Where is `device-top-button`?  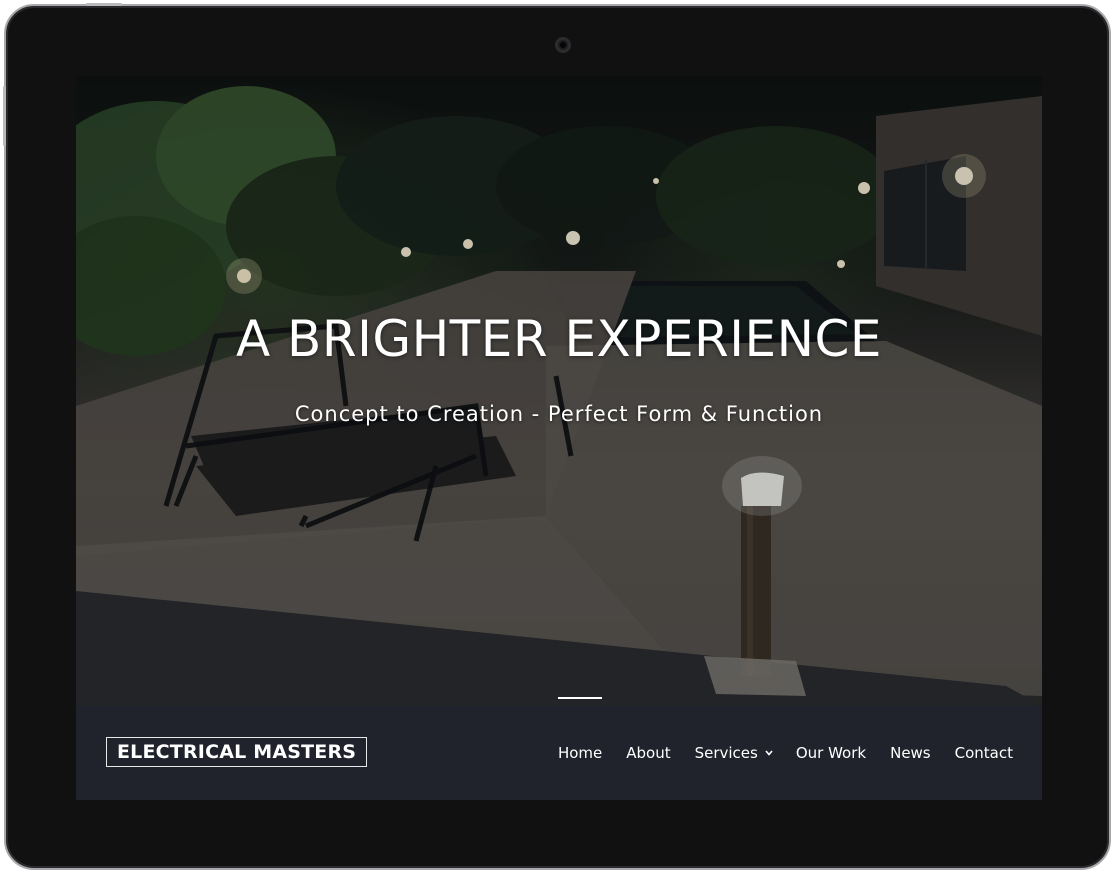
device-top-button is located at coordinates (104, 4).